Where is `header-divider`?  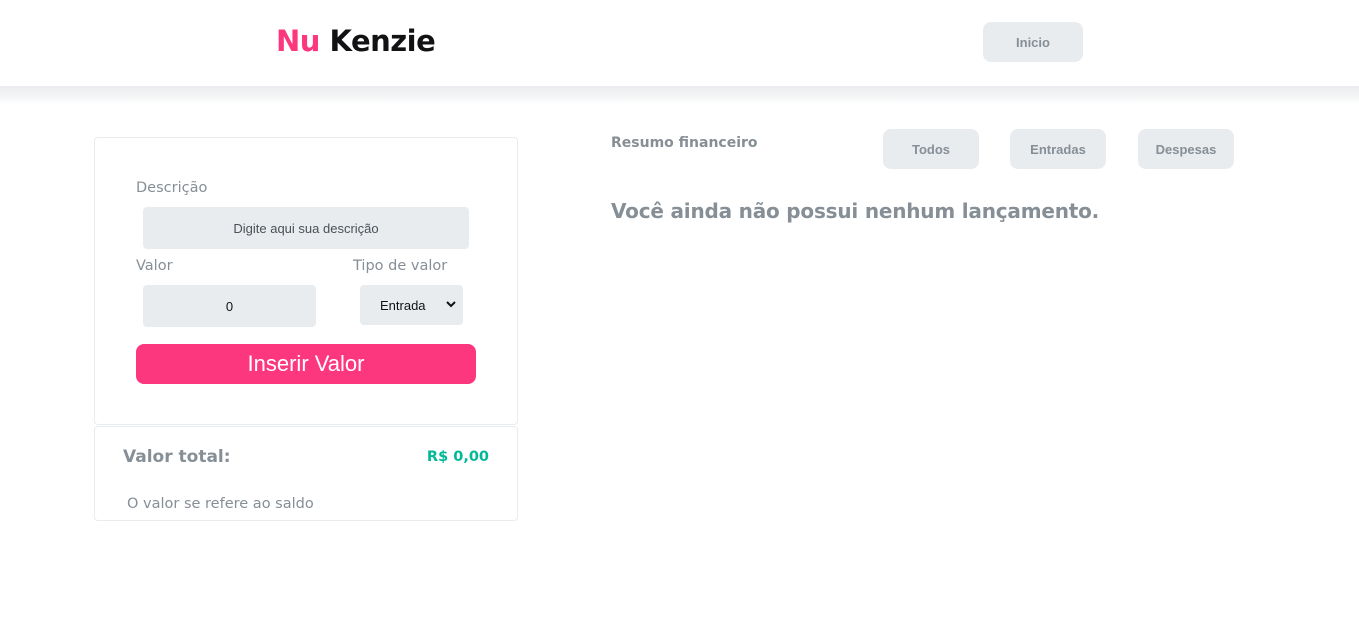
header-divider is located at coordinates (679, 95).